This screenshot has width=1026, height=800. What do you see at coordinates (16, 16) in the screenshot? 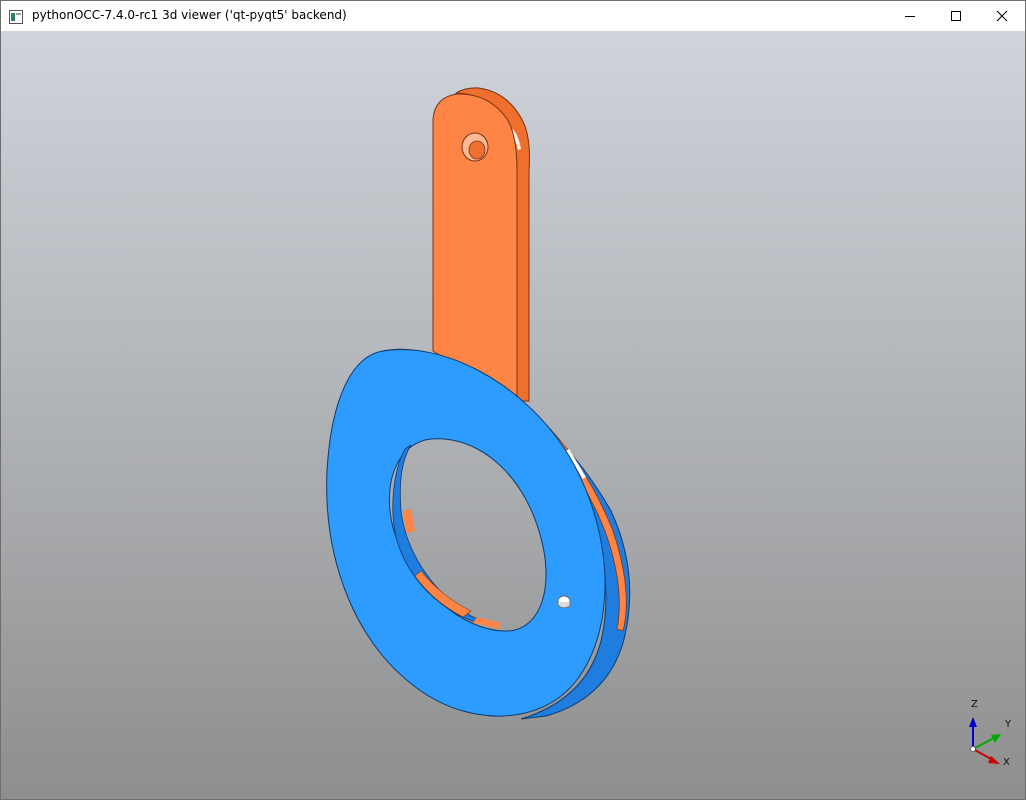
I see `app-window-icon` at bounding box center [16, 16].